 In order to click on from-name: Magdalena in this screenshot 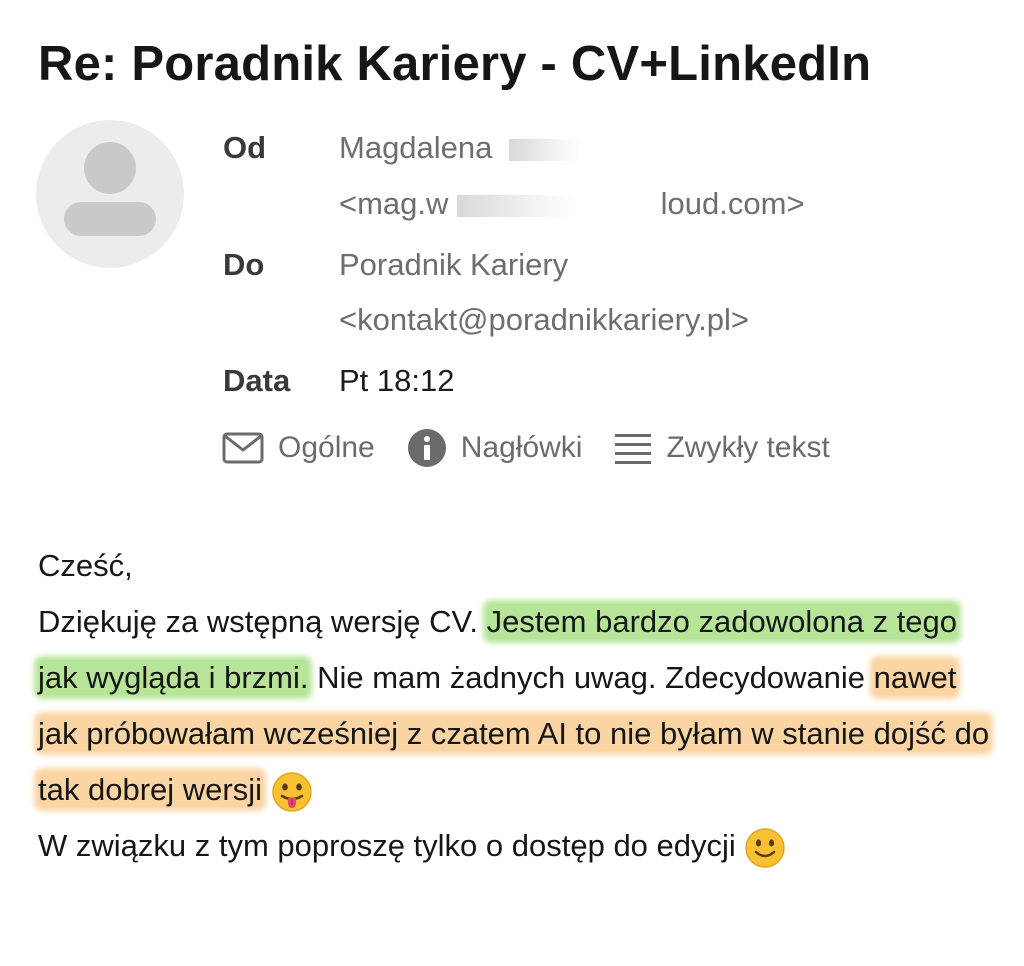, I will do `click(416, 147)`.